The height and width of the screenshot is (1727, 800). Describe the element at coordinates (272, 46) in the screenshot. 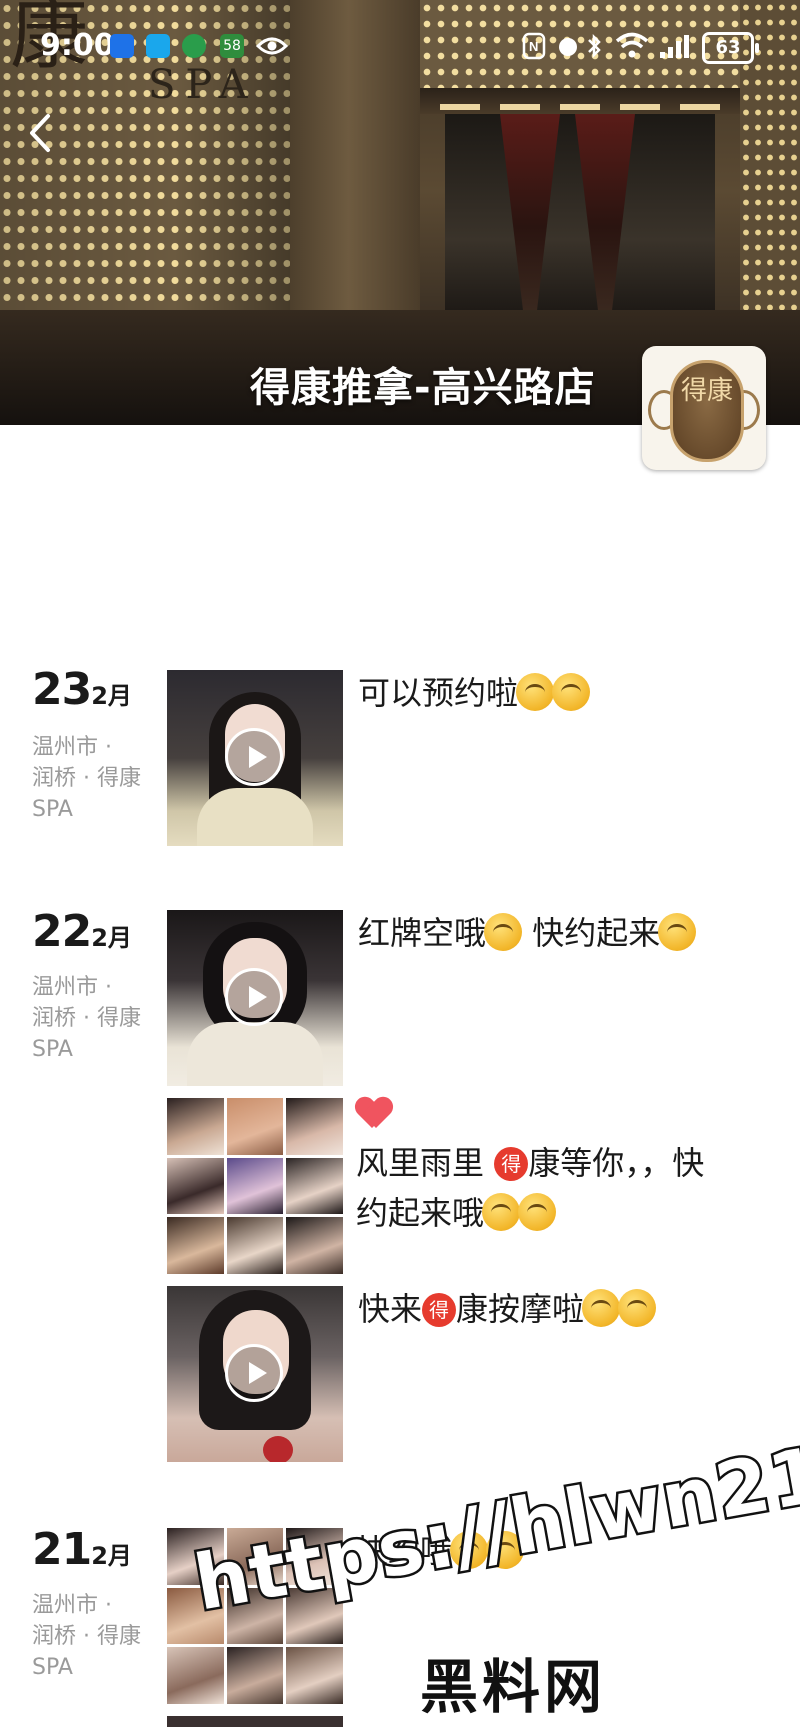

I see `eye-icon` at that location.